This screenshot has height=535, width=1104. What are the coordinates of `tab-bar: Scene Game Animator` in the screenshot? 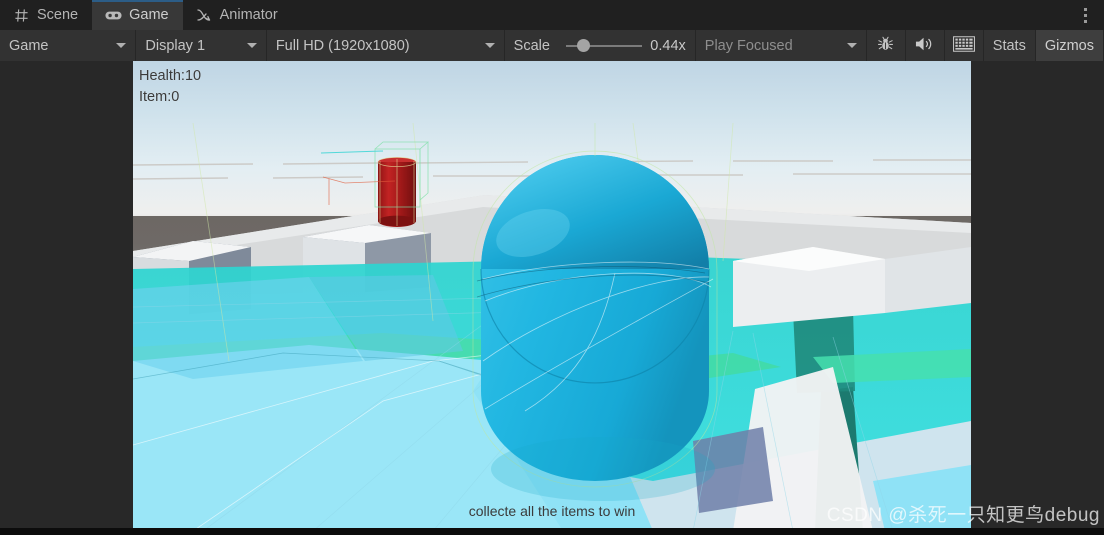 It's located at (552, 15).